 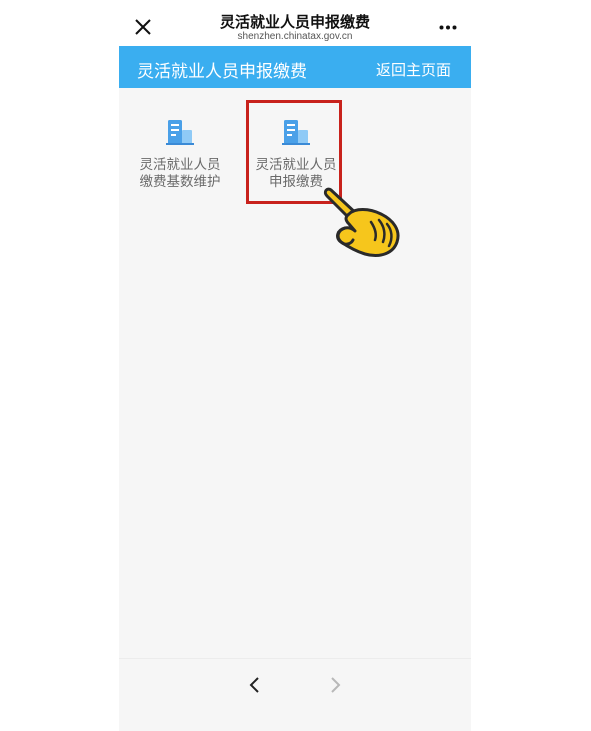 What do you see at coordinates (180, 173) in the screenshot?
I see `menu-item-label: 灵活就业人员 缴费基数维护` at bounding box center [180, 173].